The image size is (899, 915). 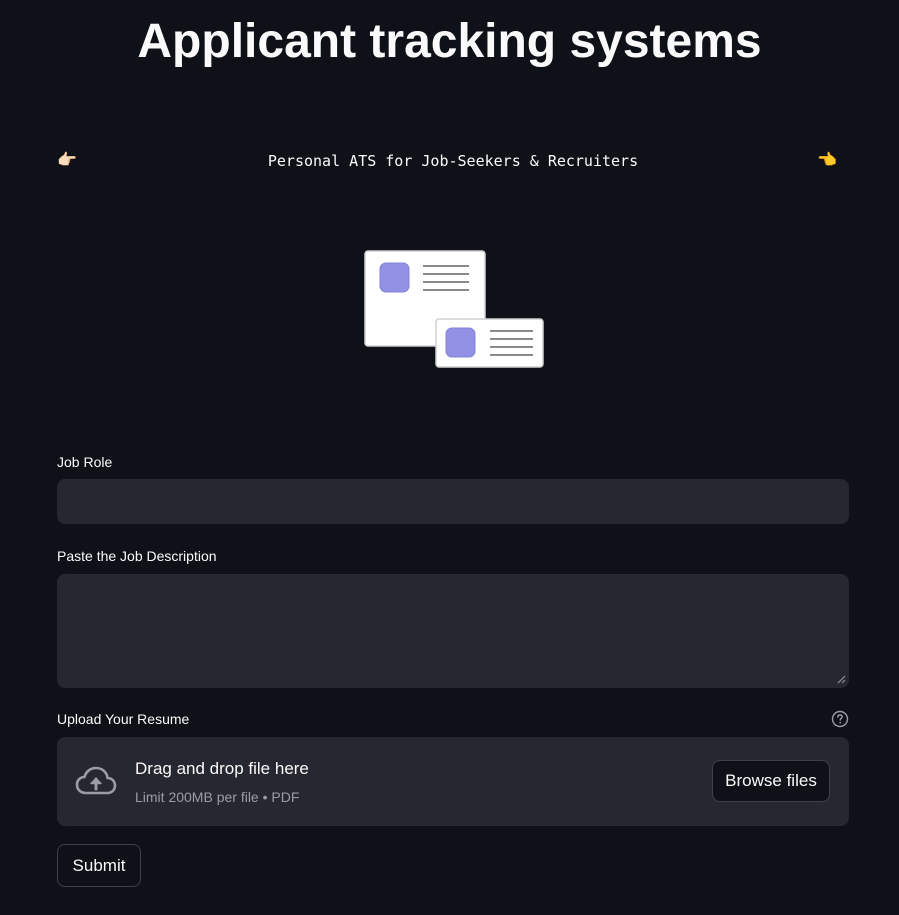 What do you see at coordinates (841, 679) in the screenshot?
I see `resize-handle-icon` at bounding box center [841, 679].